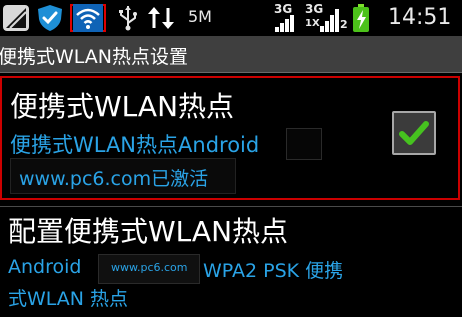  I want to click on hotspot-checkbox, so click(414, 133).